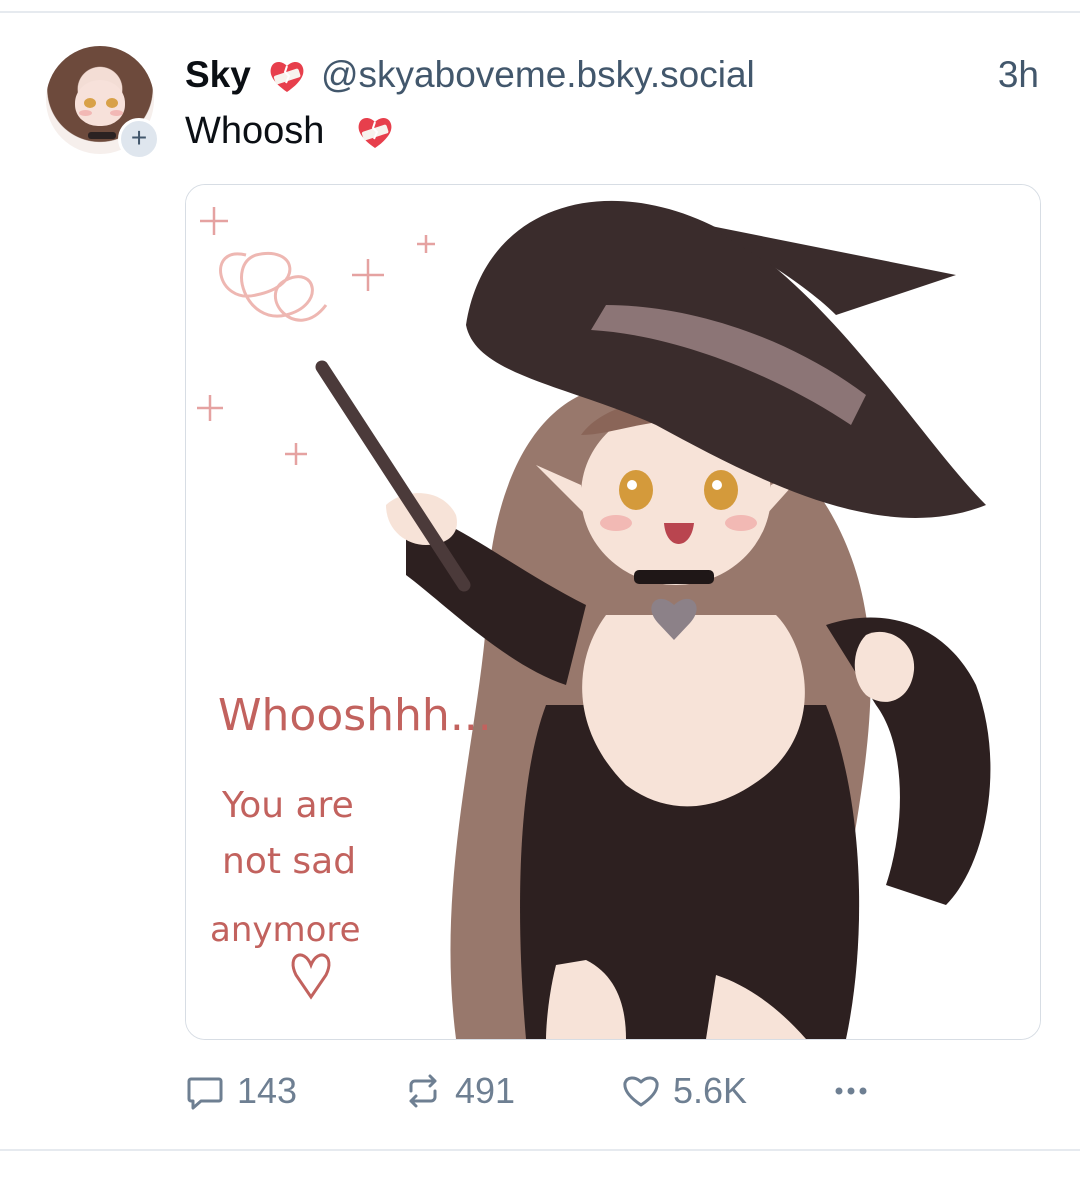  Describe the element at coordinates (1018, 75) in the screenshot. I see `post-timestamp: 3h` at that location.